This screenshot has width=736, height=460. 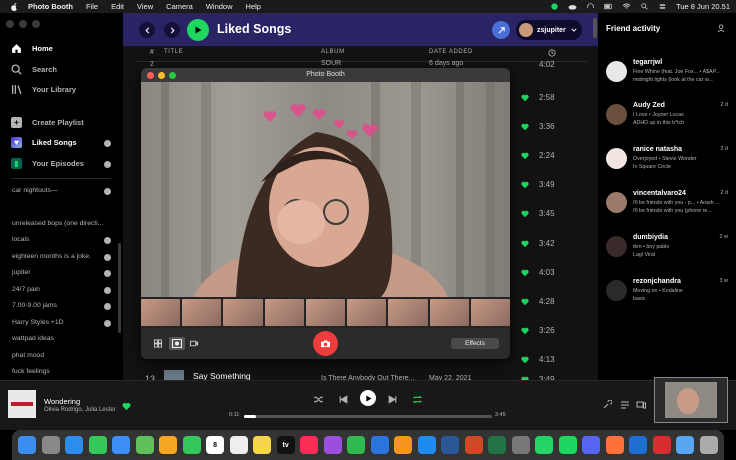 I want to click on shuffle-icon, so click(x=318, y=399).